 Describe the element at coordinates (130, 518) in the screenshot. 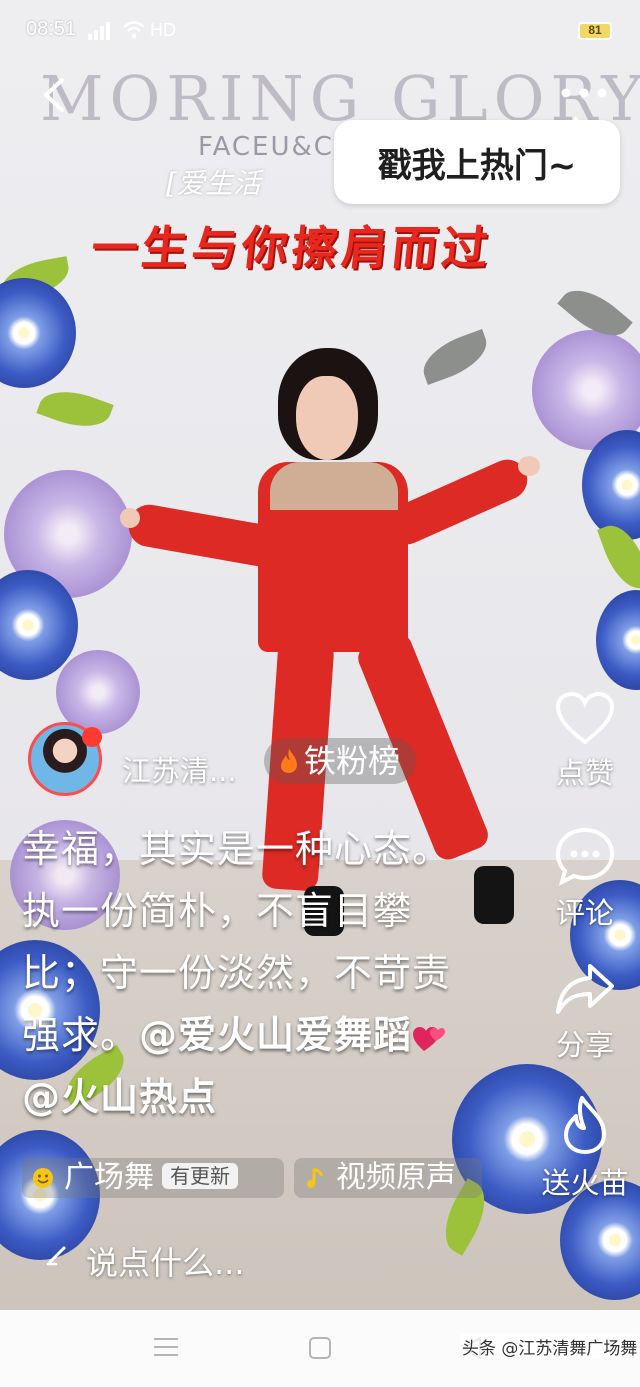

I see `dancer-left-hand` at that location.